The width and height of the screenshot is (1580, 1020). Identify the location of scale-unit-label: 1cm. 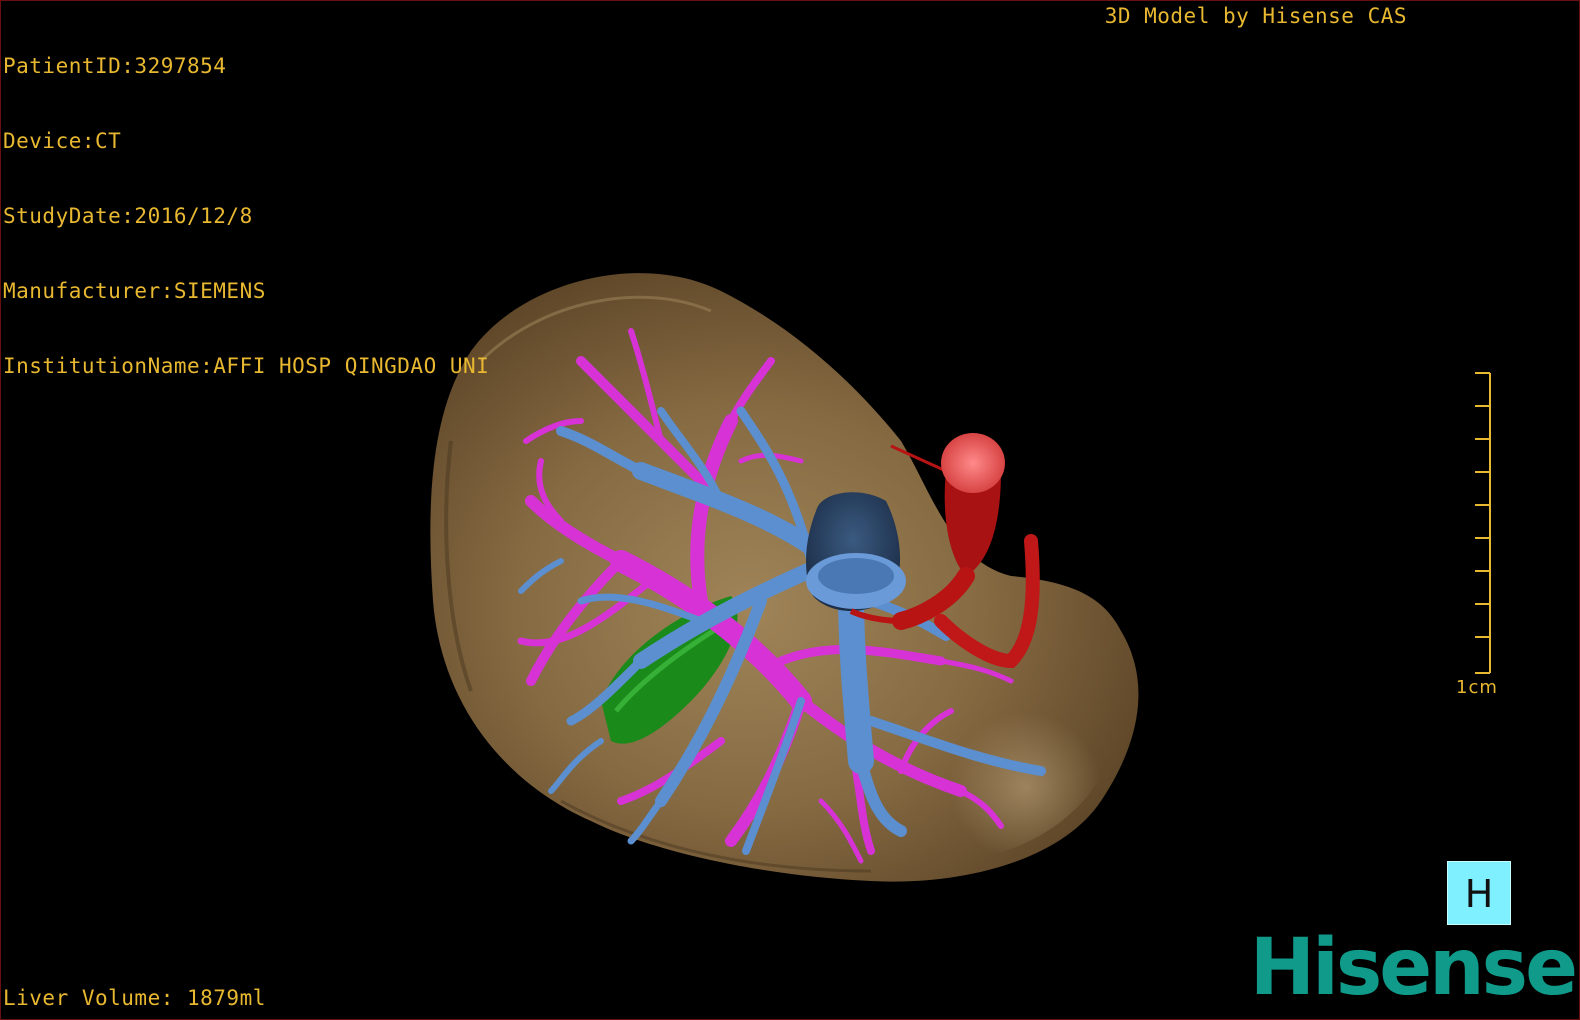
(1477, 687).